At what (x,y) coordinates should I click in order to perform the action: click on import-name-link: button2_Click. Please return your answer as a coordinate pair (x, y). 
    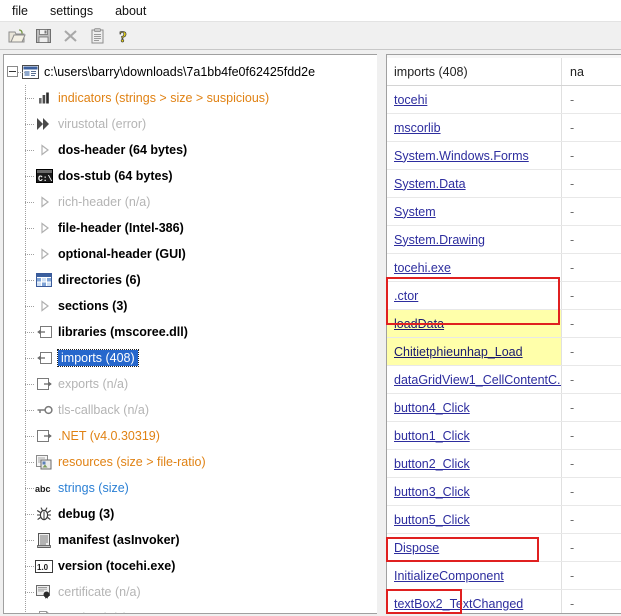
    Looking at the image, I should click on (432, 464).